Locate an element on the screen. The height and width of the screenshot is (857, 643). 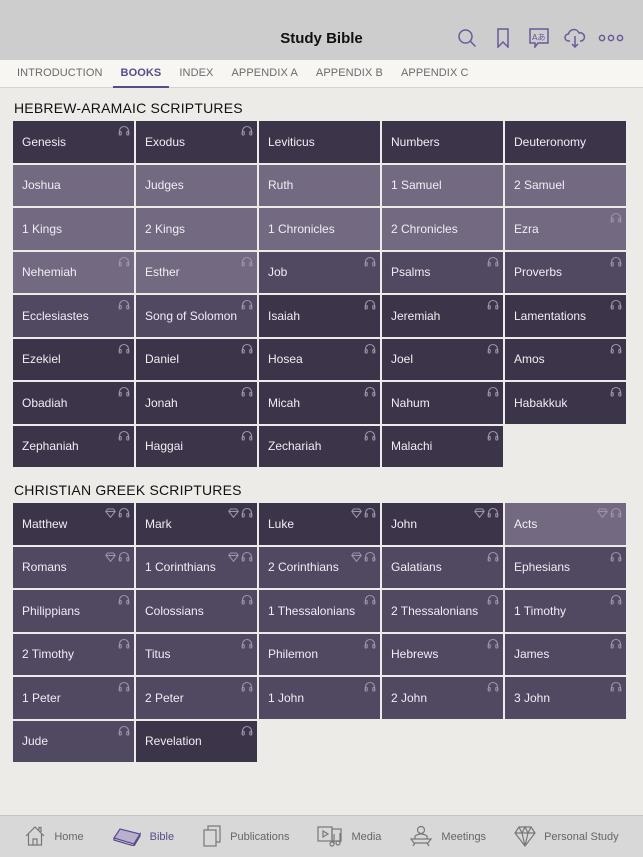
book-tile-1-thessalonians: 1 Thessalonians is located at coordinates (319, 611).